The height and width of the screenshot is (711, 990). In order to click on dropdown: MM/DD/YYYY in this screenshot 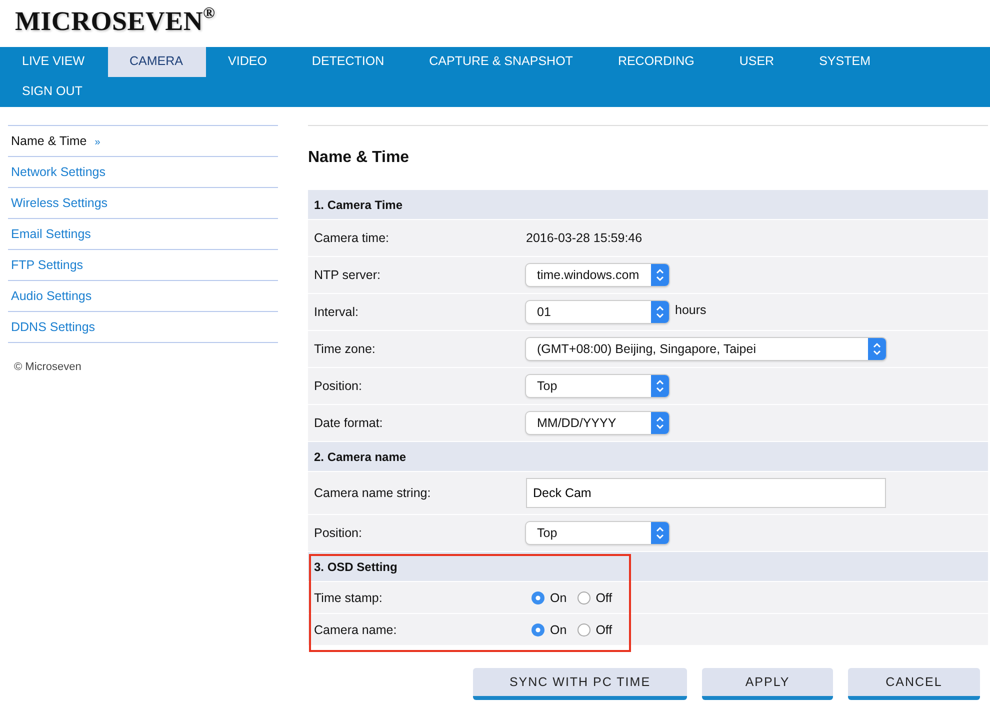, I will do `click(597, 423)`.